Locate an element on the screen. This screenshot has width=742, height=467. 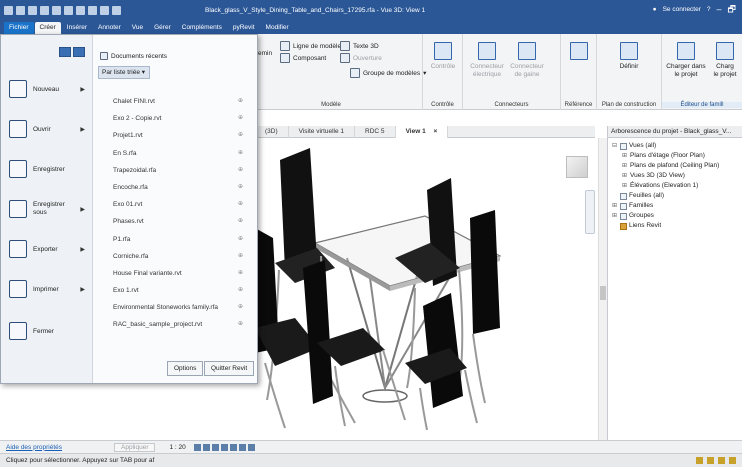
hide-isolate-icon is located at coordinates (251, 447).